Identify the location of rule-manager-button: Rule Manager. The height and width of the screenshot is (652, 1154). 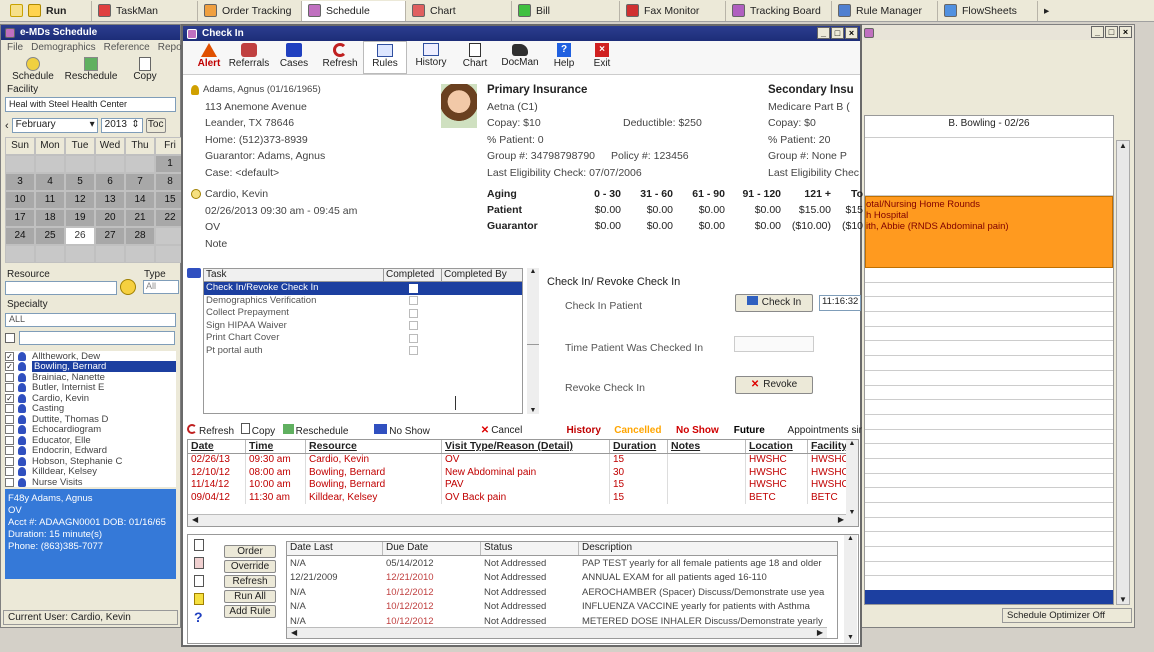
(885, 10).